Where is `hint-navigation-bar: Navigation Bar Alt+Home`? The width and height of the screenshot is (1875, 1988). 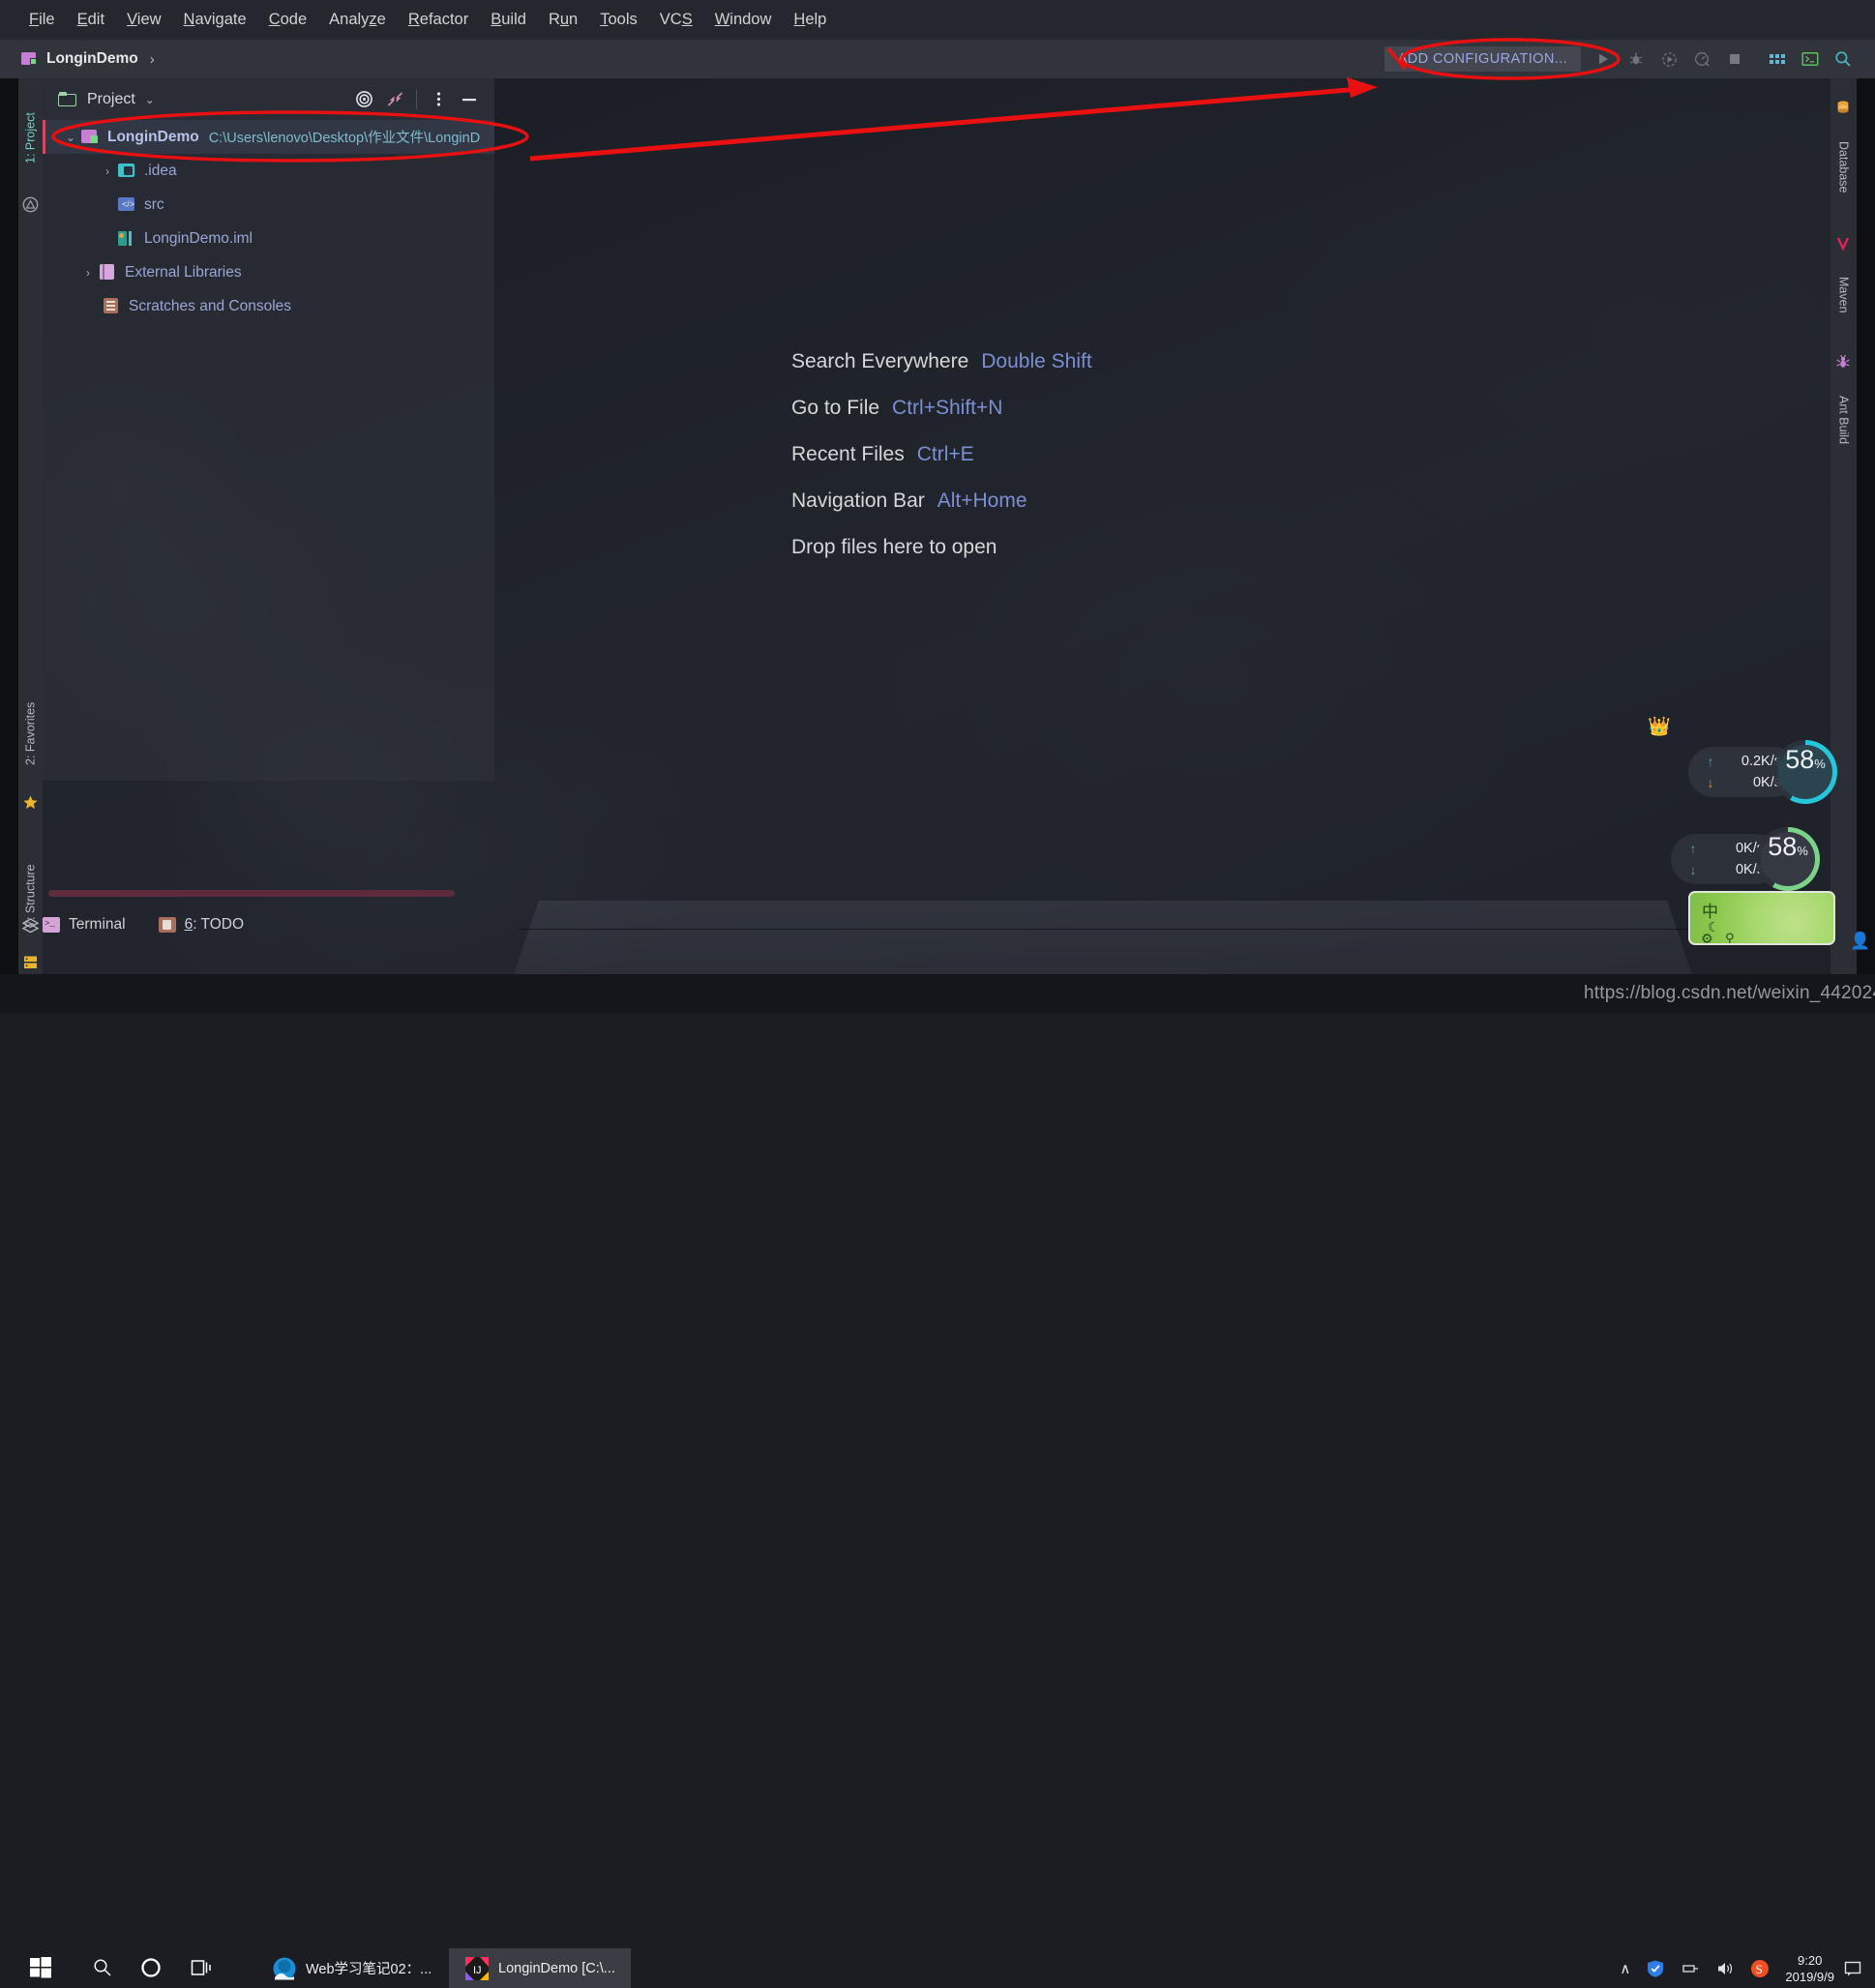 hint-navigation-bar: Navigation Bar Alt+Home is located at coordinates (941, 501).